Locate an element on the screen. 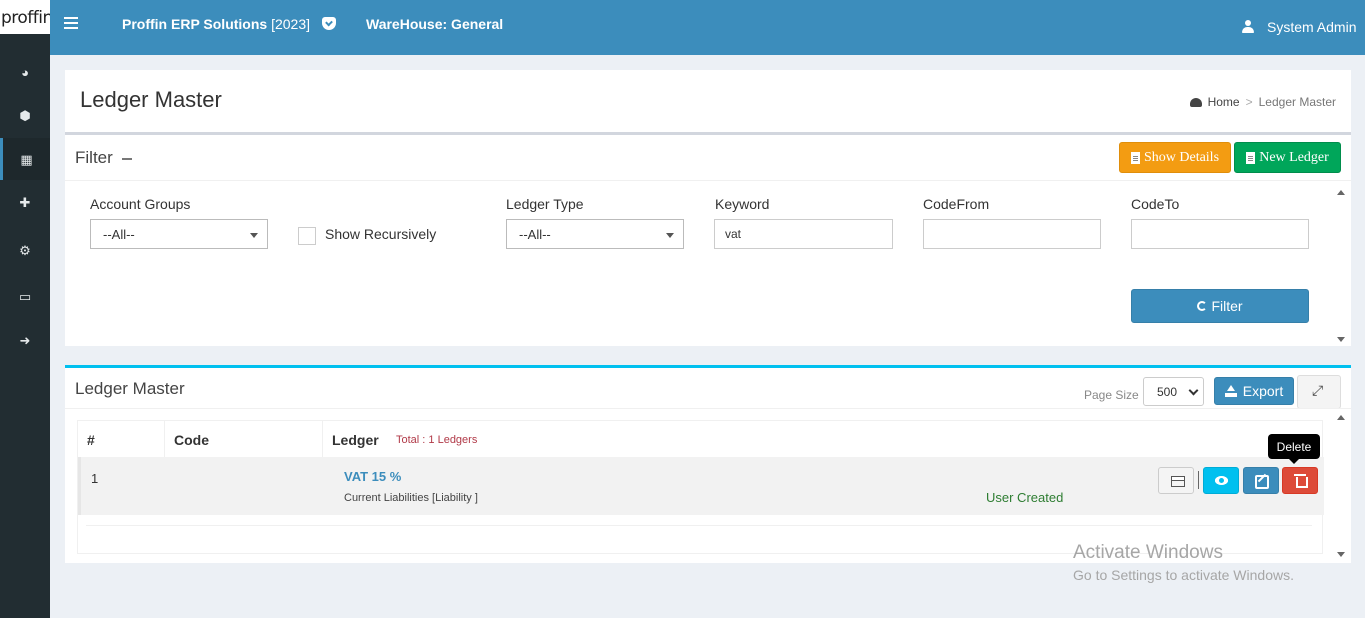 The image size is (1365, 618). shield-icon is located at coordinates (329, 23).